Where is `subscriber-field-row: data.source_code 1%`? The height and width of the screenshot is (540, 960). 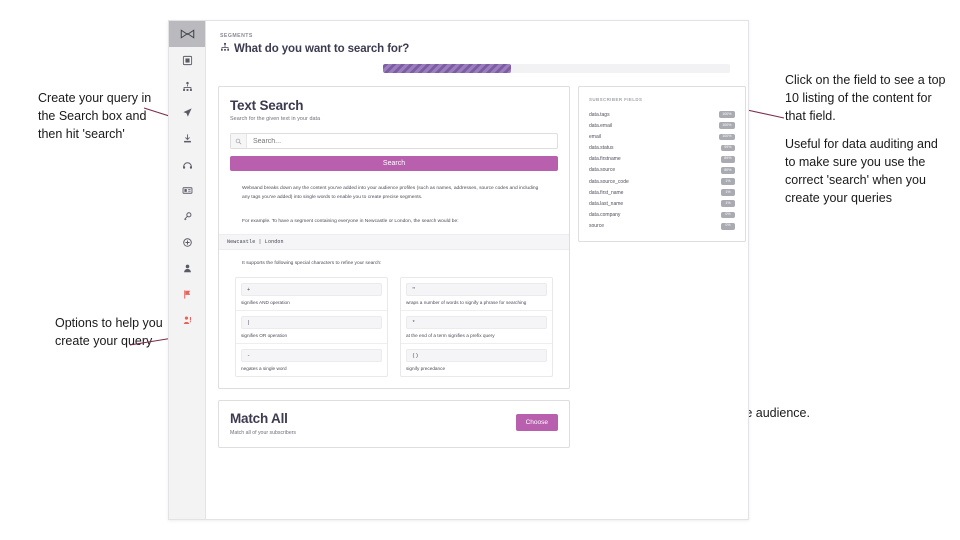
subscriber-field-row: data.source_code 1% is located at coordinates (662, 181).